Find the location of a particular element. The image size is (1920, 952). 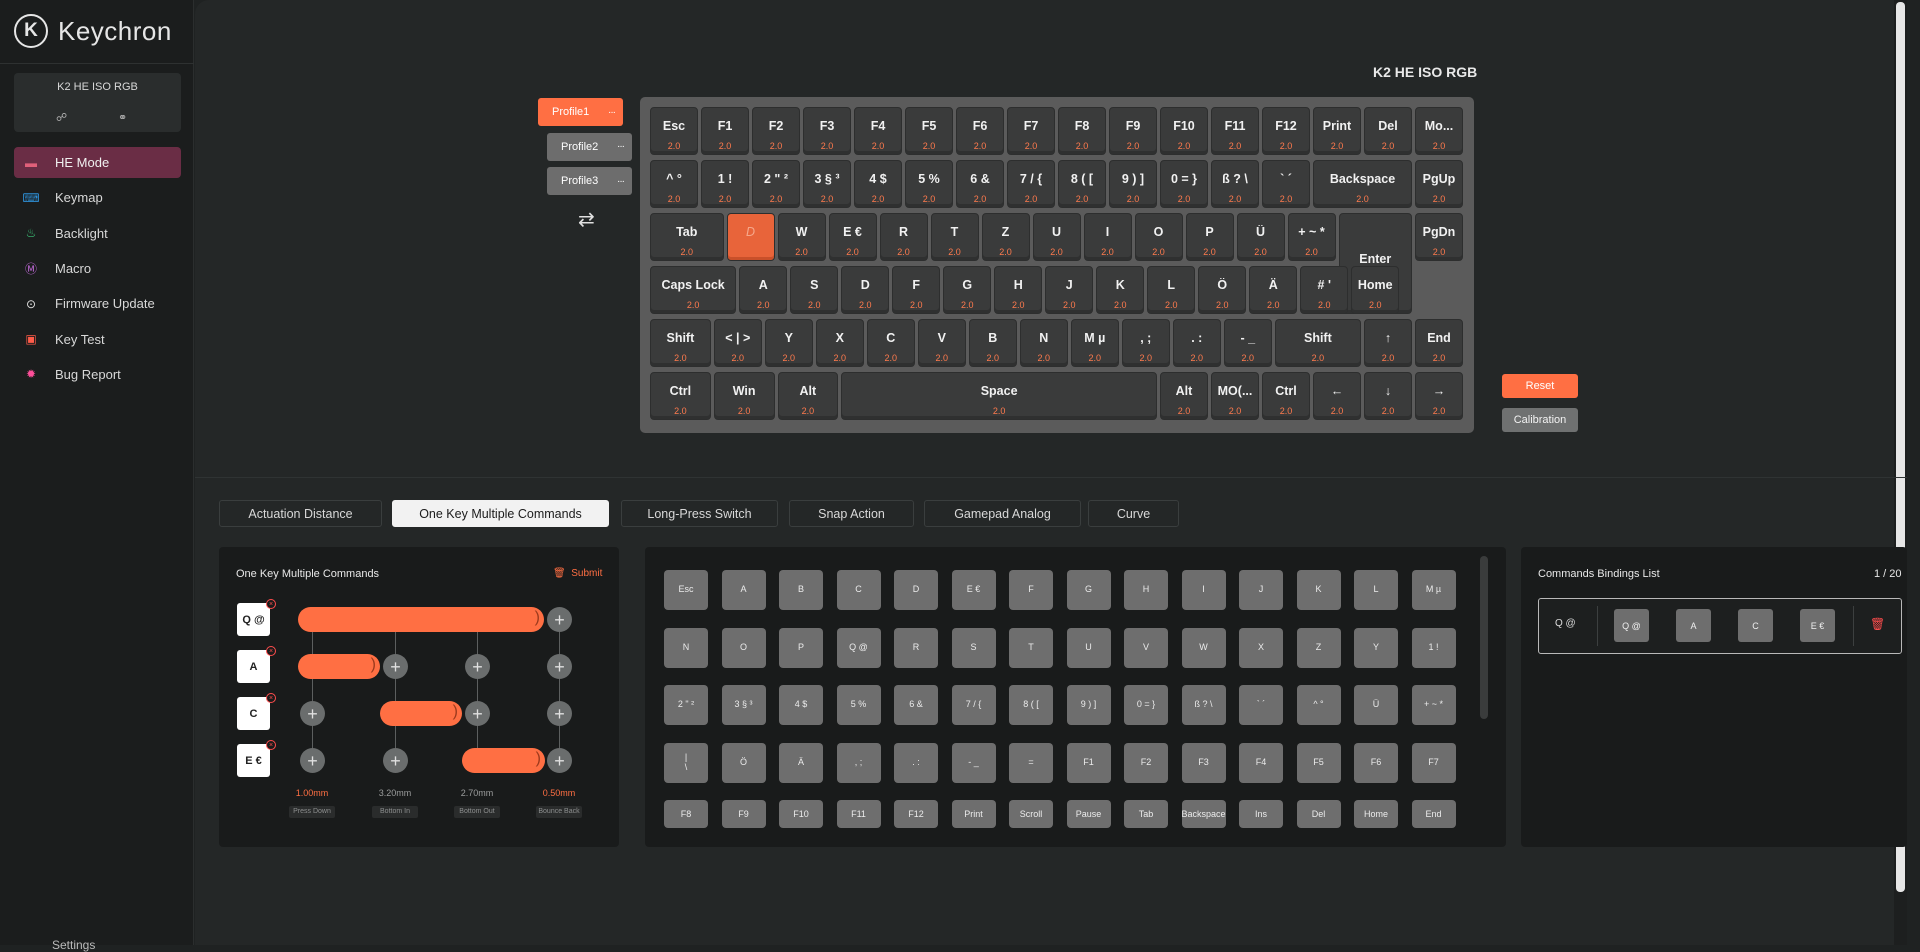

grid-key: F4 is located at coordinates (1261, 762).